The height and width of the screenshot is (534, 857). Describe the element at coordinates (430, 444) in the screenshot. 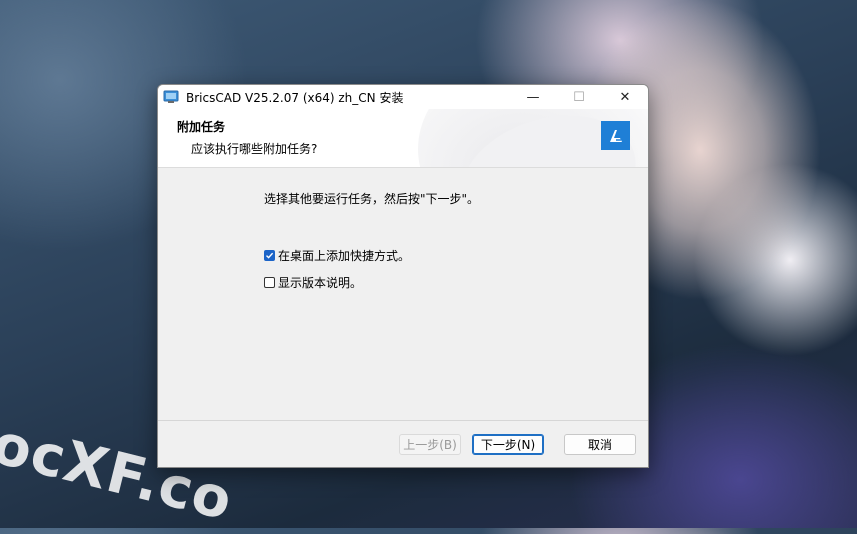

I see `back-button: 上一步(B)` at that location.